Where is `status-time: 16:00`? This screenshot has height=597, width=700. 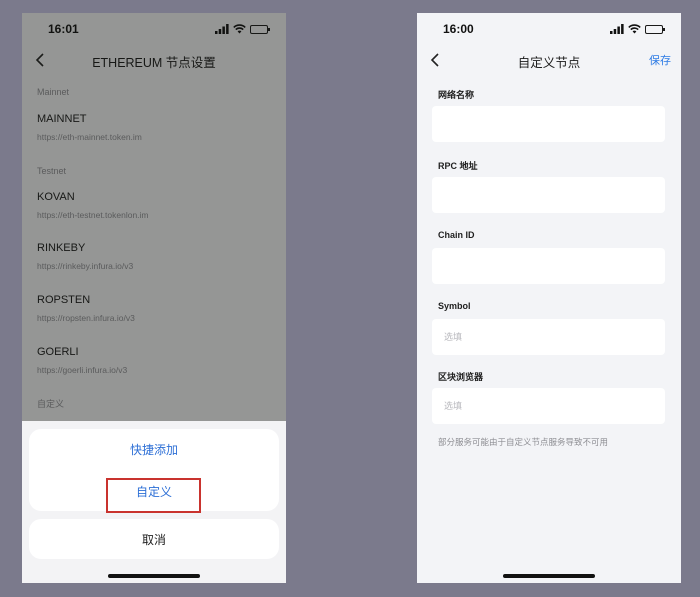 status-time: 16:00 is located at coordinates (458, 29).